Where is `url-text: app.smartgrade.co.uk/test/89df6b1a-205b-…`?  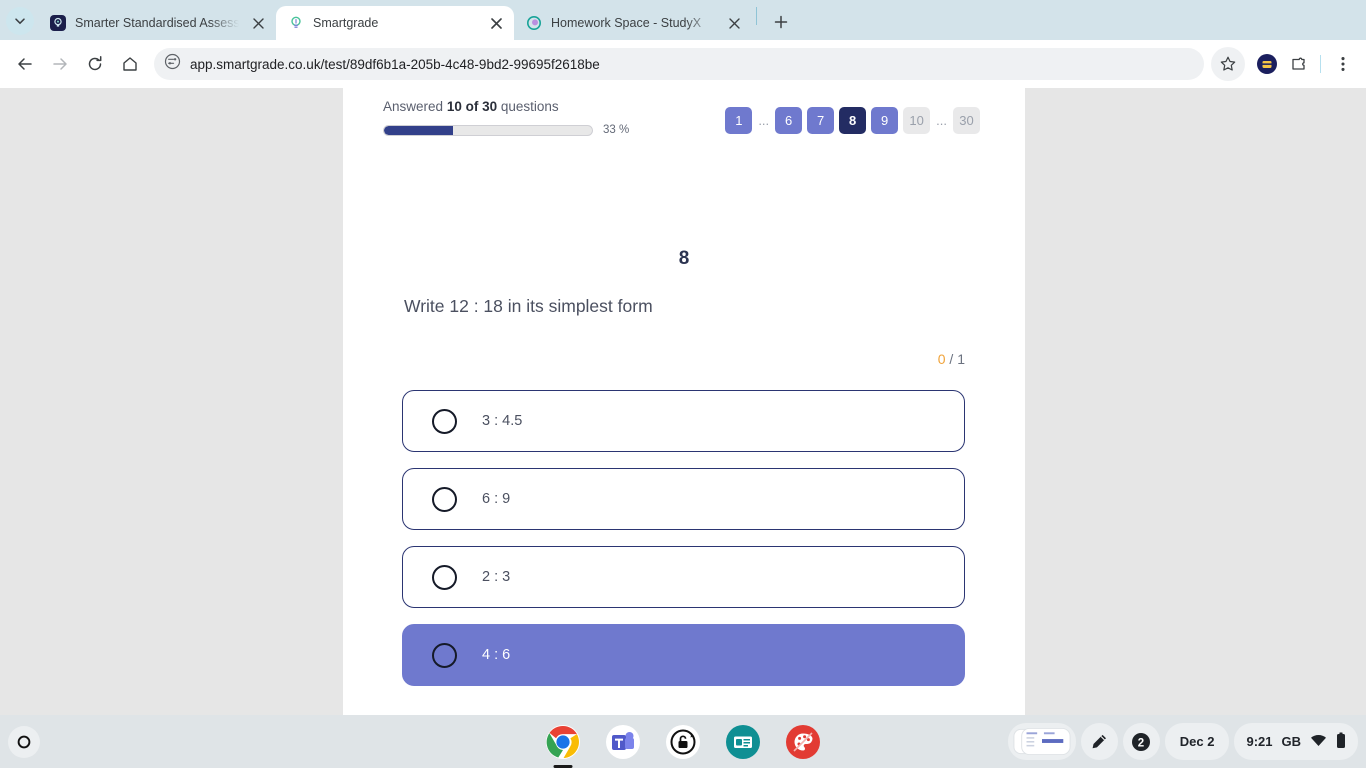 url-text: app.smartgrade.co.uk/test/89df6b1a-205b-… is located at coordinates (395, 64).